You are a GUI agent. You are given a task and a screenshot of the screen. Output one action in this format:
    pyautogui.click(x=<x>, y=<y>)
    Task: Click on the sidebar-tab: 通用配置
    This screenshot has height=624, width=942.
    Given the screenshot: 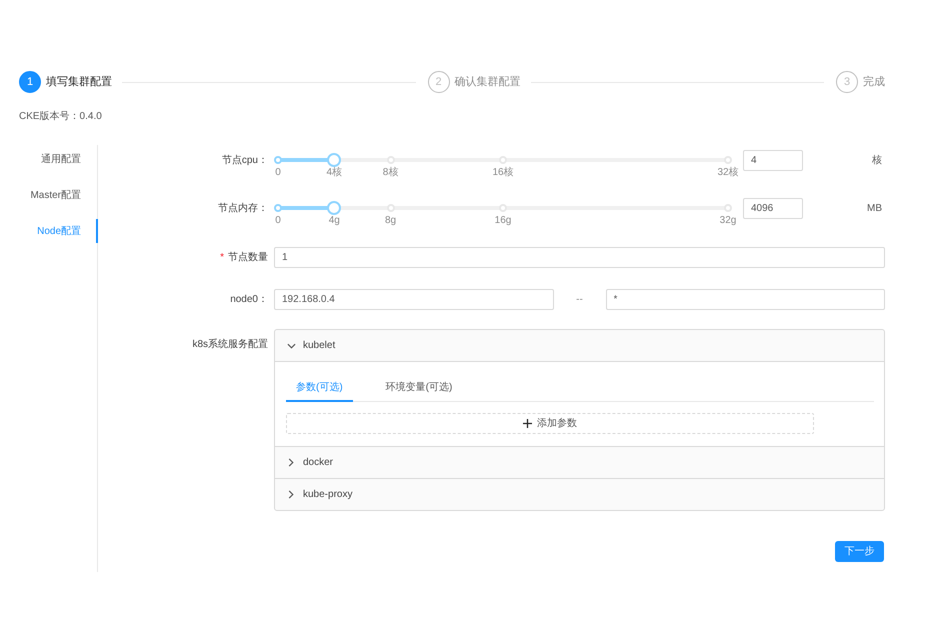 What is the action you would take?
    pyautogui.click(x=58, y=159)
    